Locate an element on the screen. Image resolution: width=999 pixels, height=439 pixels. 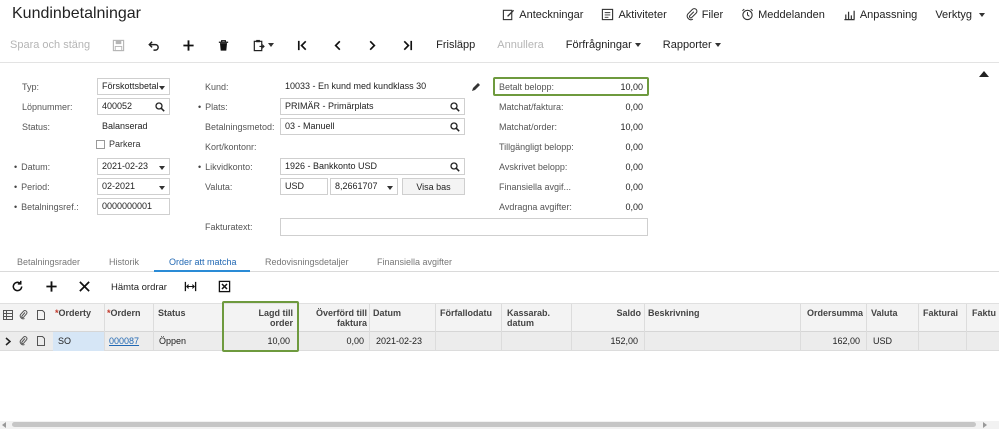
last-record-button is located at coordinates (407, 45).